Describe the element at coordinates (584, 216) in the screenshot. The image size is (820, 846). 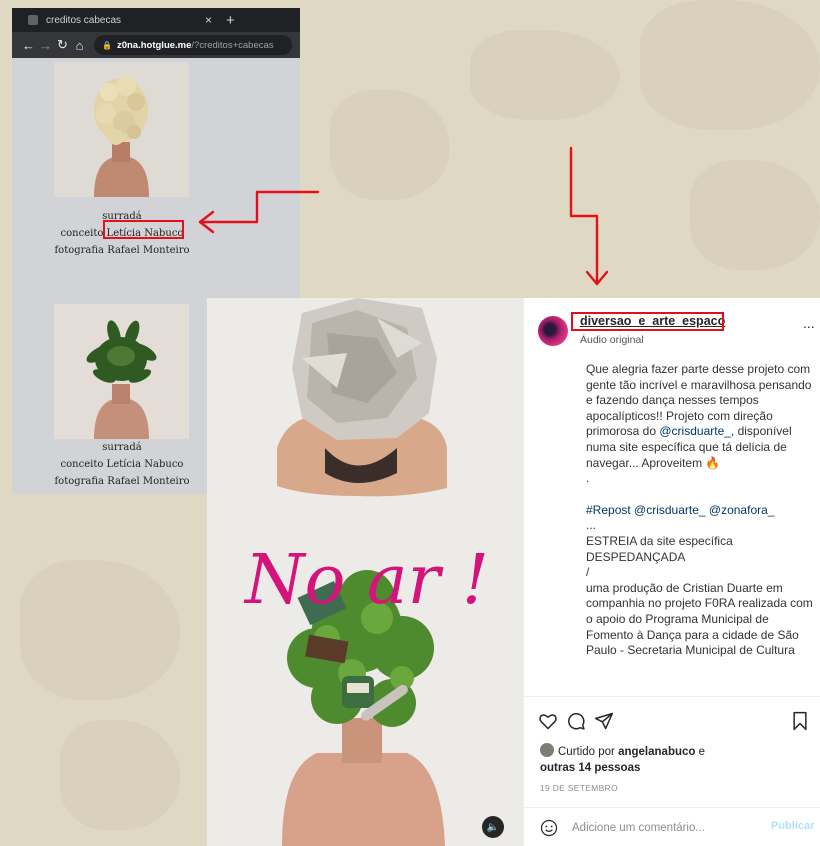
I see `arrow-to-username` at that location.